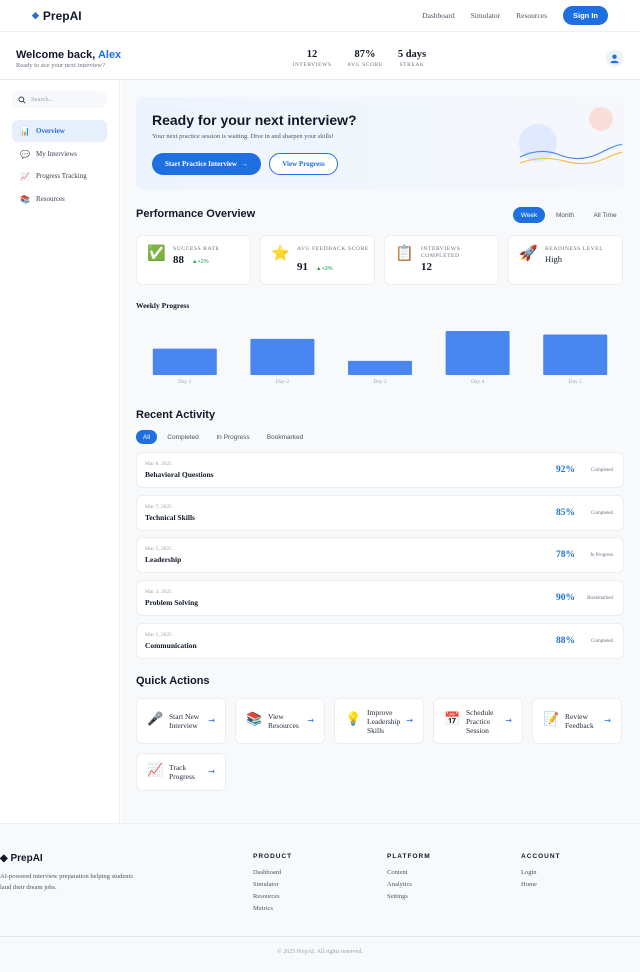  What do you see at coordinates (486, 15) in the screenshot?
I see `nav-link-simulator: Simulator` at bounding box center [486, 15].